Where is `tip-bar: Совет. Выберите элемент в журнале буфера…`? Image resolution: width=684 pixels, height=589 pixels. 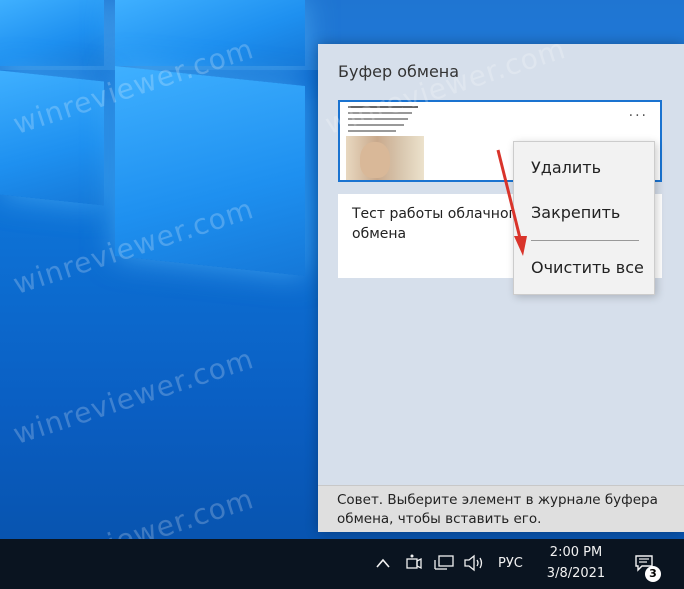
tip-bar: Совет. Выберите элемент в журнале буфера… is located at coordinates (501, 508).